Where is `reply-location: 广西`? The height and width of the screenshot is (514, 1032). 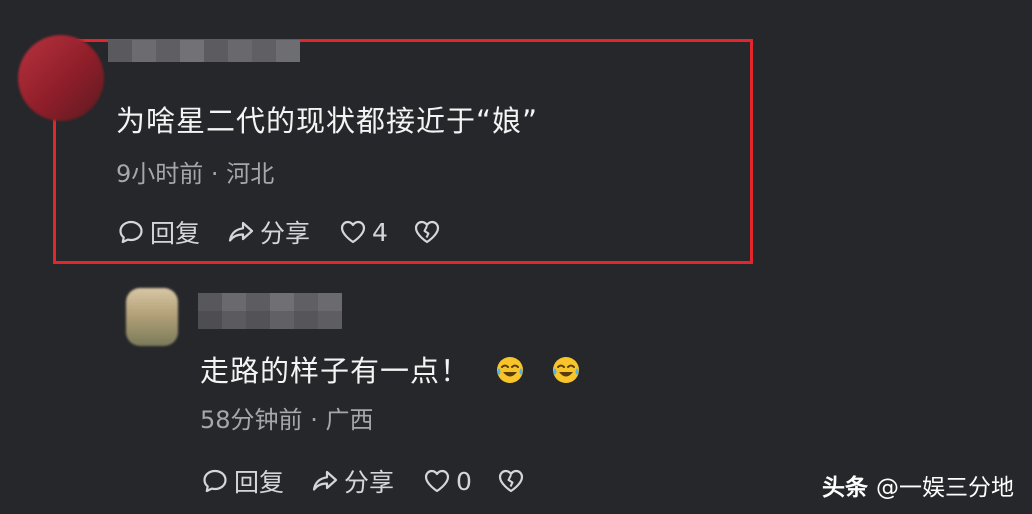 reply-location: 广西 is located at coordinates (349, 420).